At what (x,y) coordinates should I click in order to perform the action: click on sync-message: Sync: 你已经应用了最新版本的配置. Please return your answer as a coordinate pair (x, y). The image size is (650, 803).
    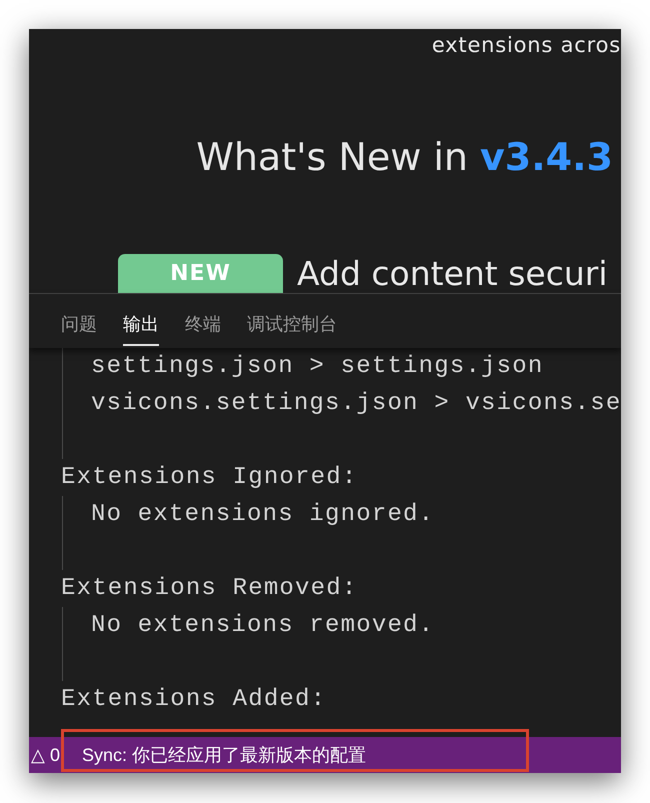
    Looking at the image, I should click on (224, 755).